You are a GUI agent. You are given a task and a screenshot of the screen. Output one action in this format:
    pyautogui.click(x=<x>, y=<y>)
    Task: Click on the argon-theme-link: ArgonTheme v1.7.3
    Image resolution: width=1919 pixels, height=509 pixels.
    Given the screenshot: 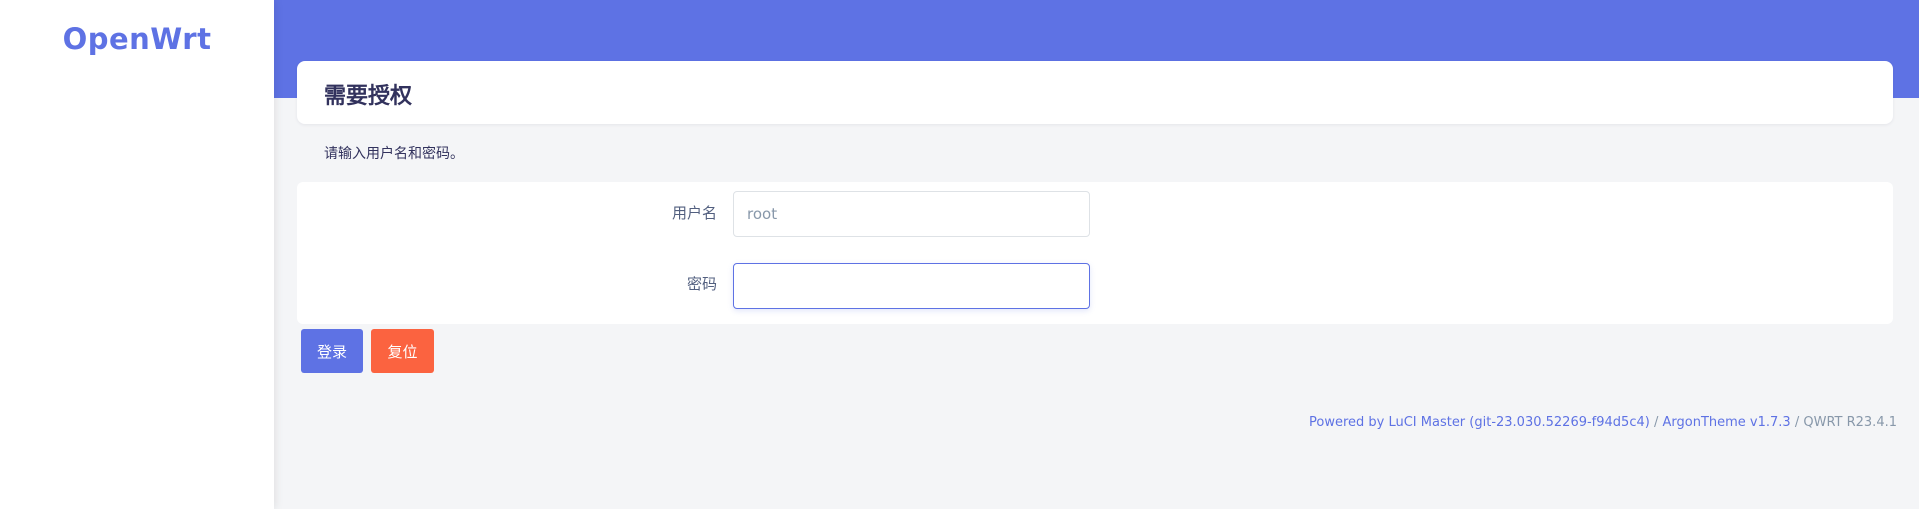 What is the action you would take?
    pyautogui.click(x=1726, y=422)
    